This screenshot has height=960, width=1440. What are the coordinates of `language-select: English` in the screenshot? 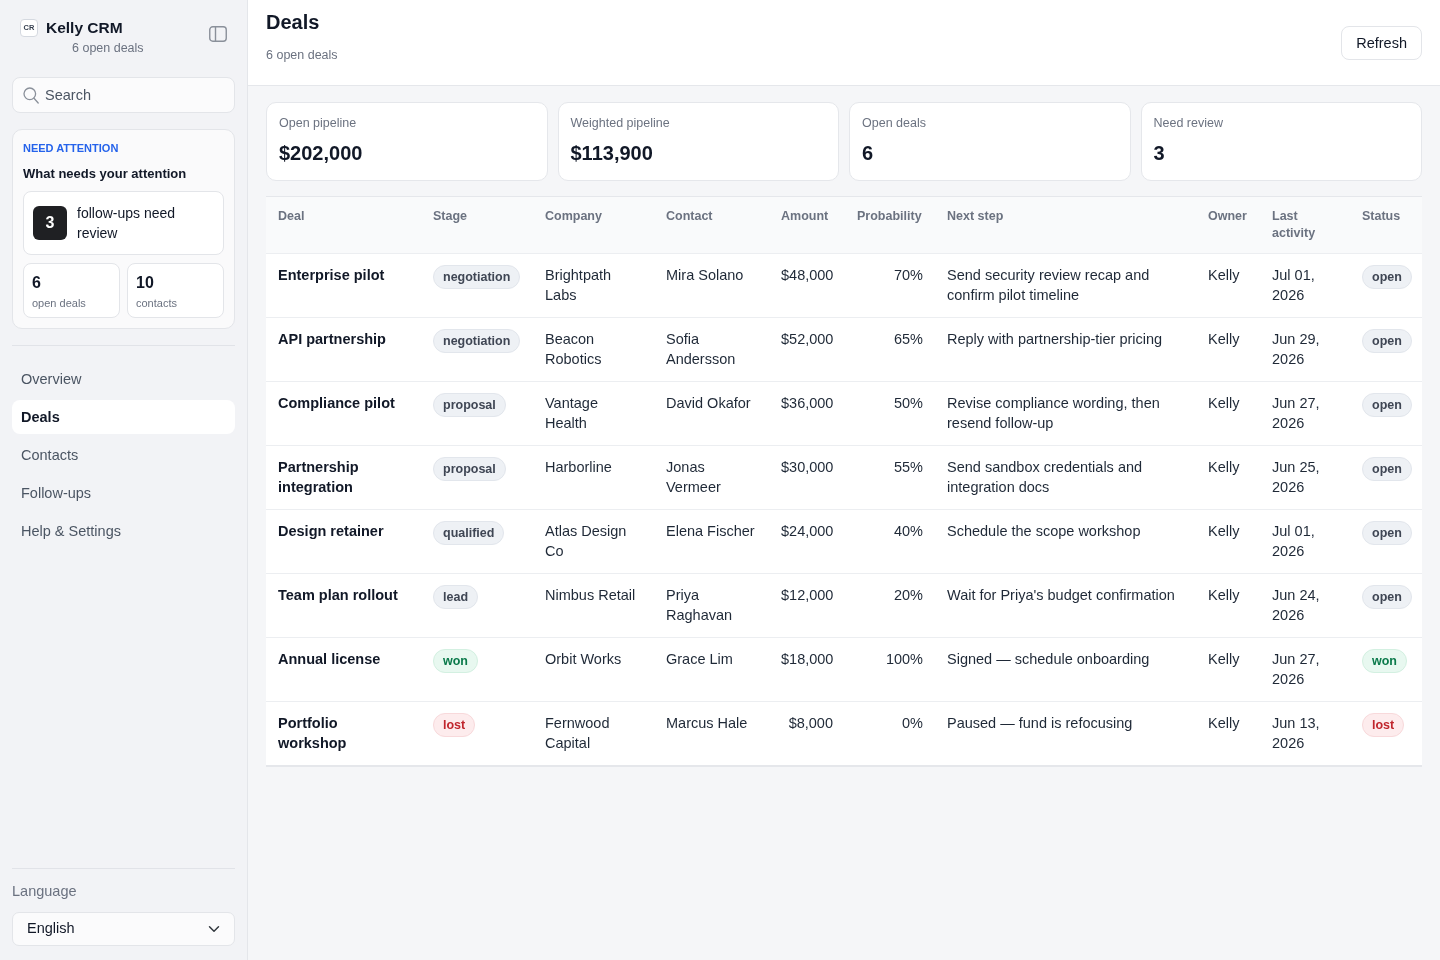 It's located at (123, 929).